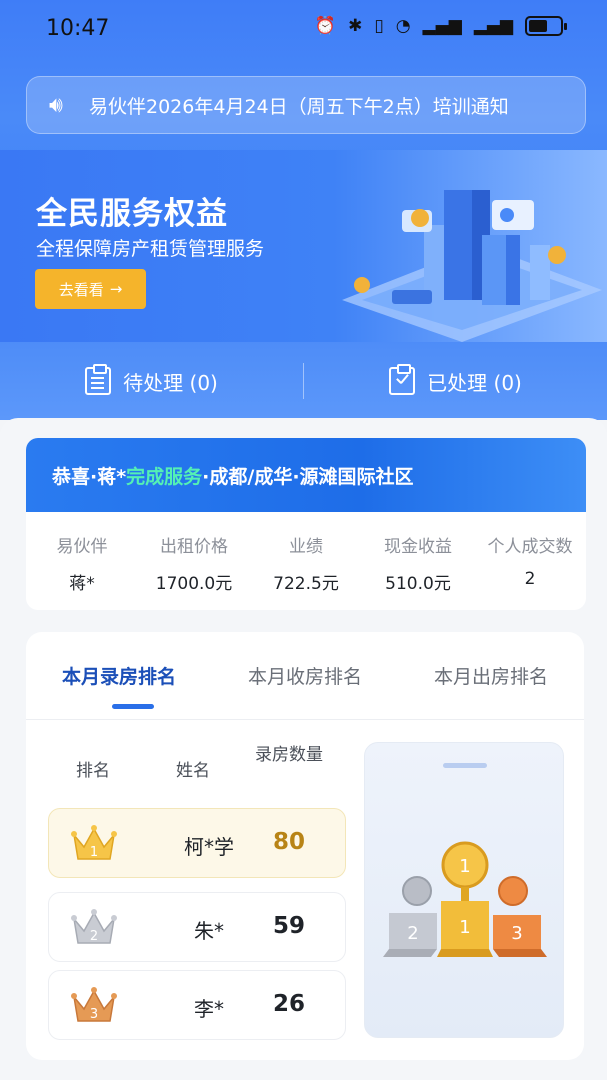 This screenshot has width=607, height=1080. Describe the element at coordinates (89, 476) in the screenshot. I see `congrats-prefix: 恭喜·蒋*` at that location.